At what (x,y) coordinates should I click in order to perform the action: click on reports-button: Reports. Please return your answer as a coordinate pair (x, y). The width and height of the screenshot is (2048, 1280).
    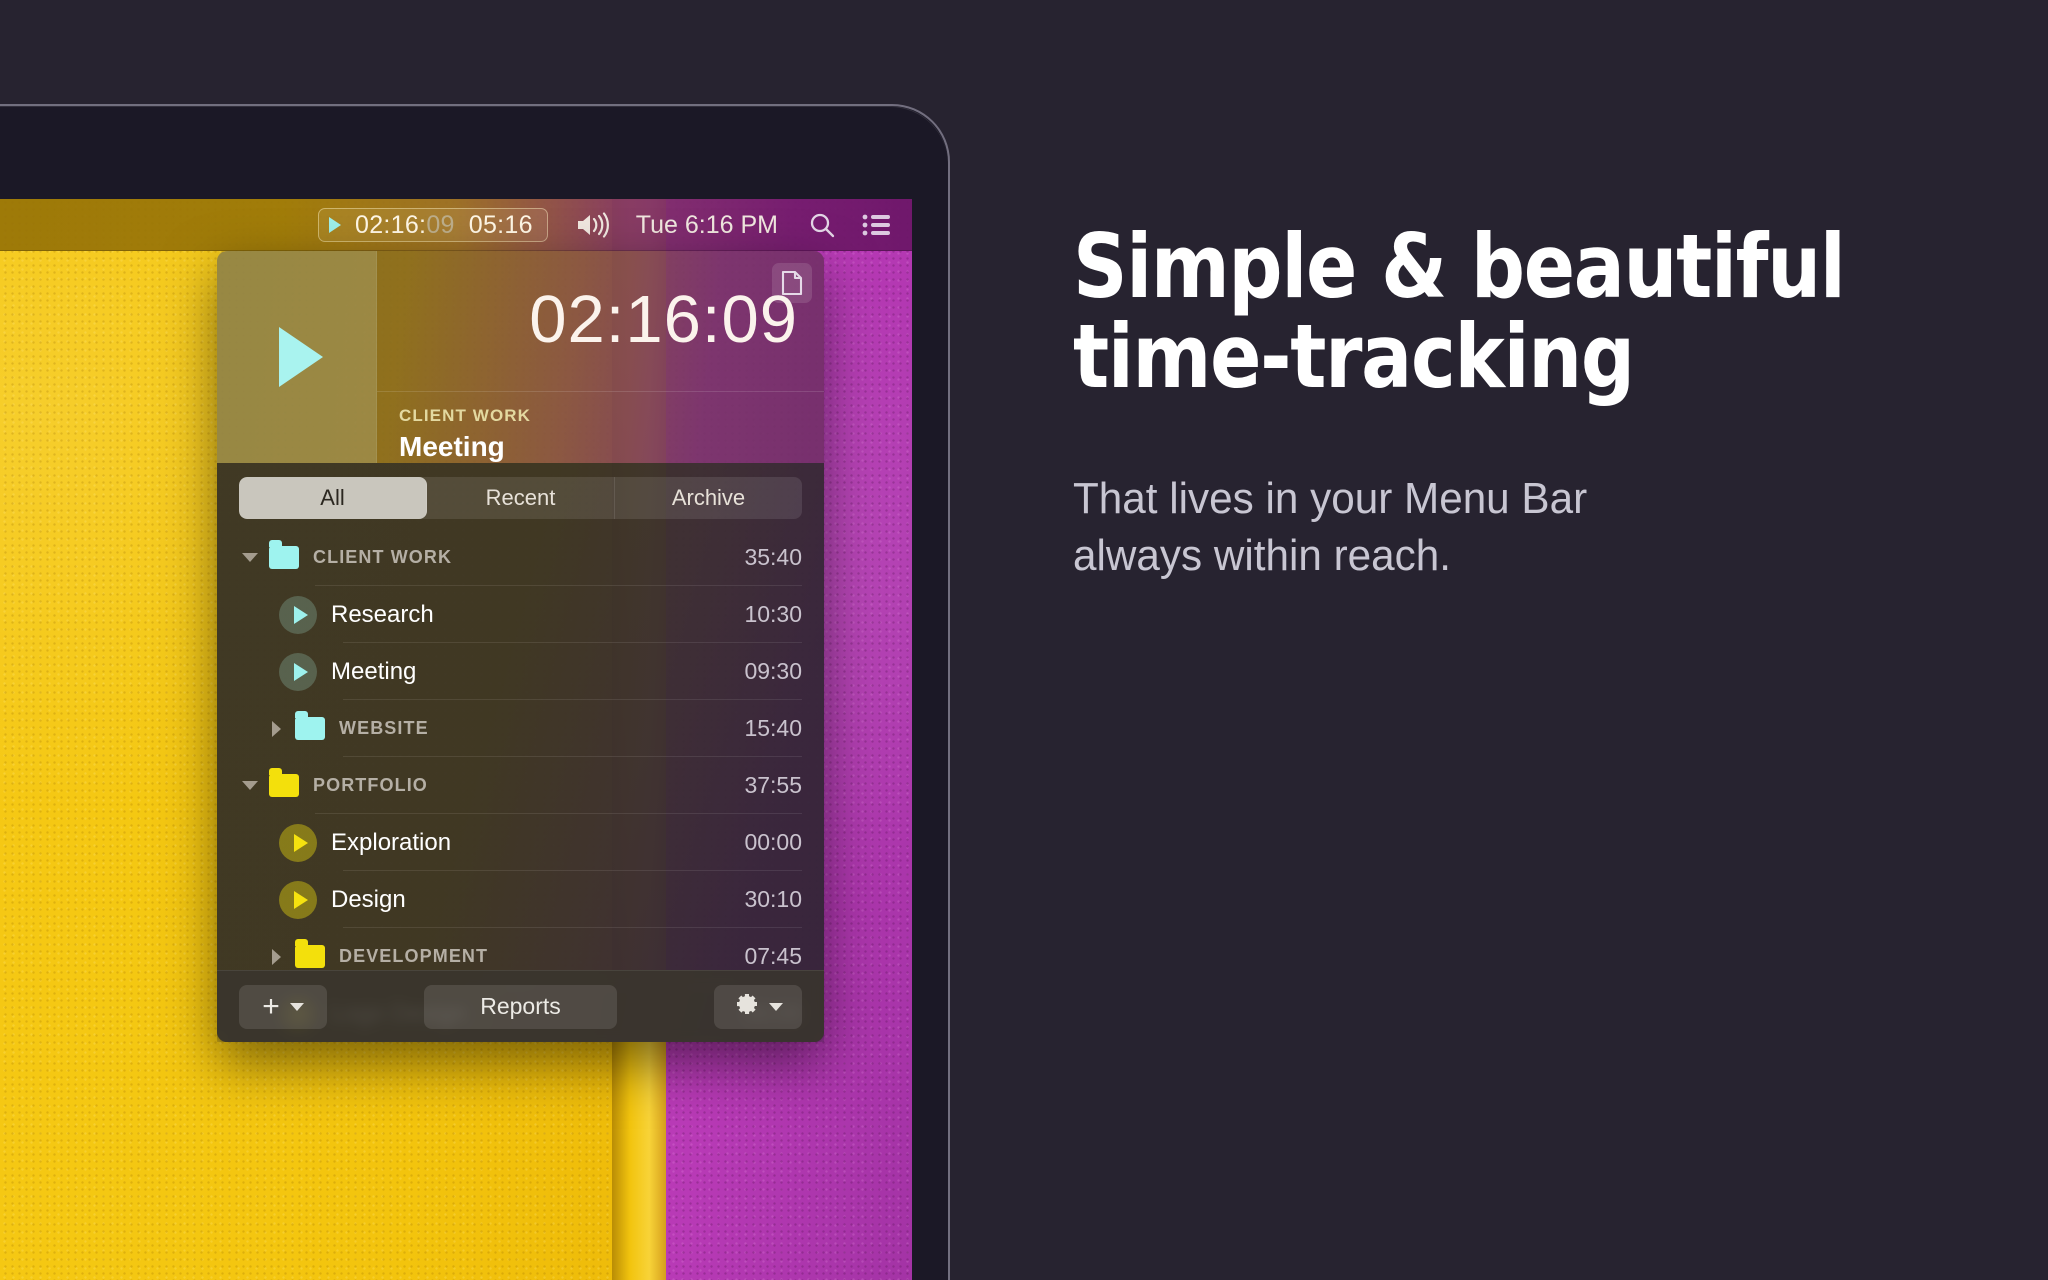
    Looking at the image, I should click on (520, 1006).